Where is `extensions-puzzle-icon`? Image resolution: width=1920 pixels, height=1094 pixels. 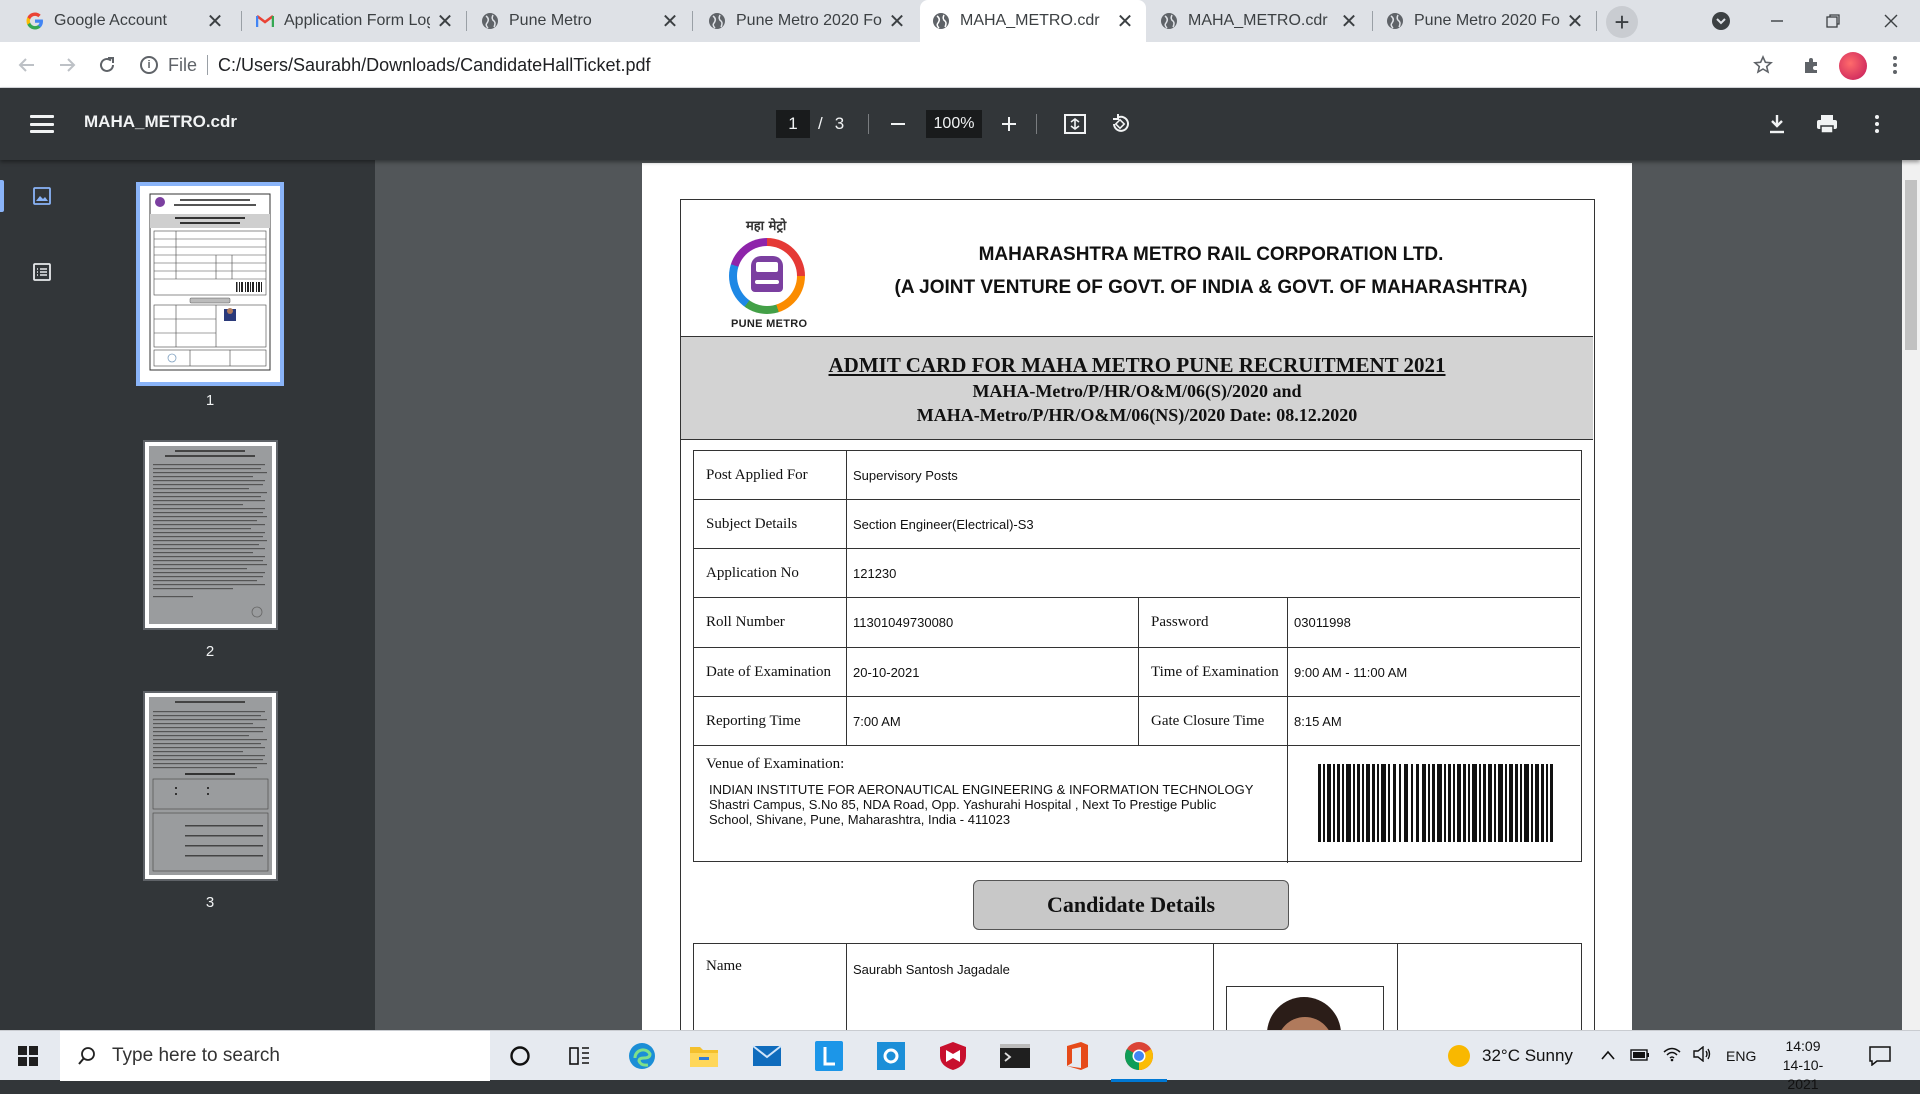
extensions-puzzle-icon is located at coordinates (1812, 65).